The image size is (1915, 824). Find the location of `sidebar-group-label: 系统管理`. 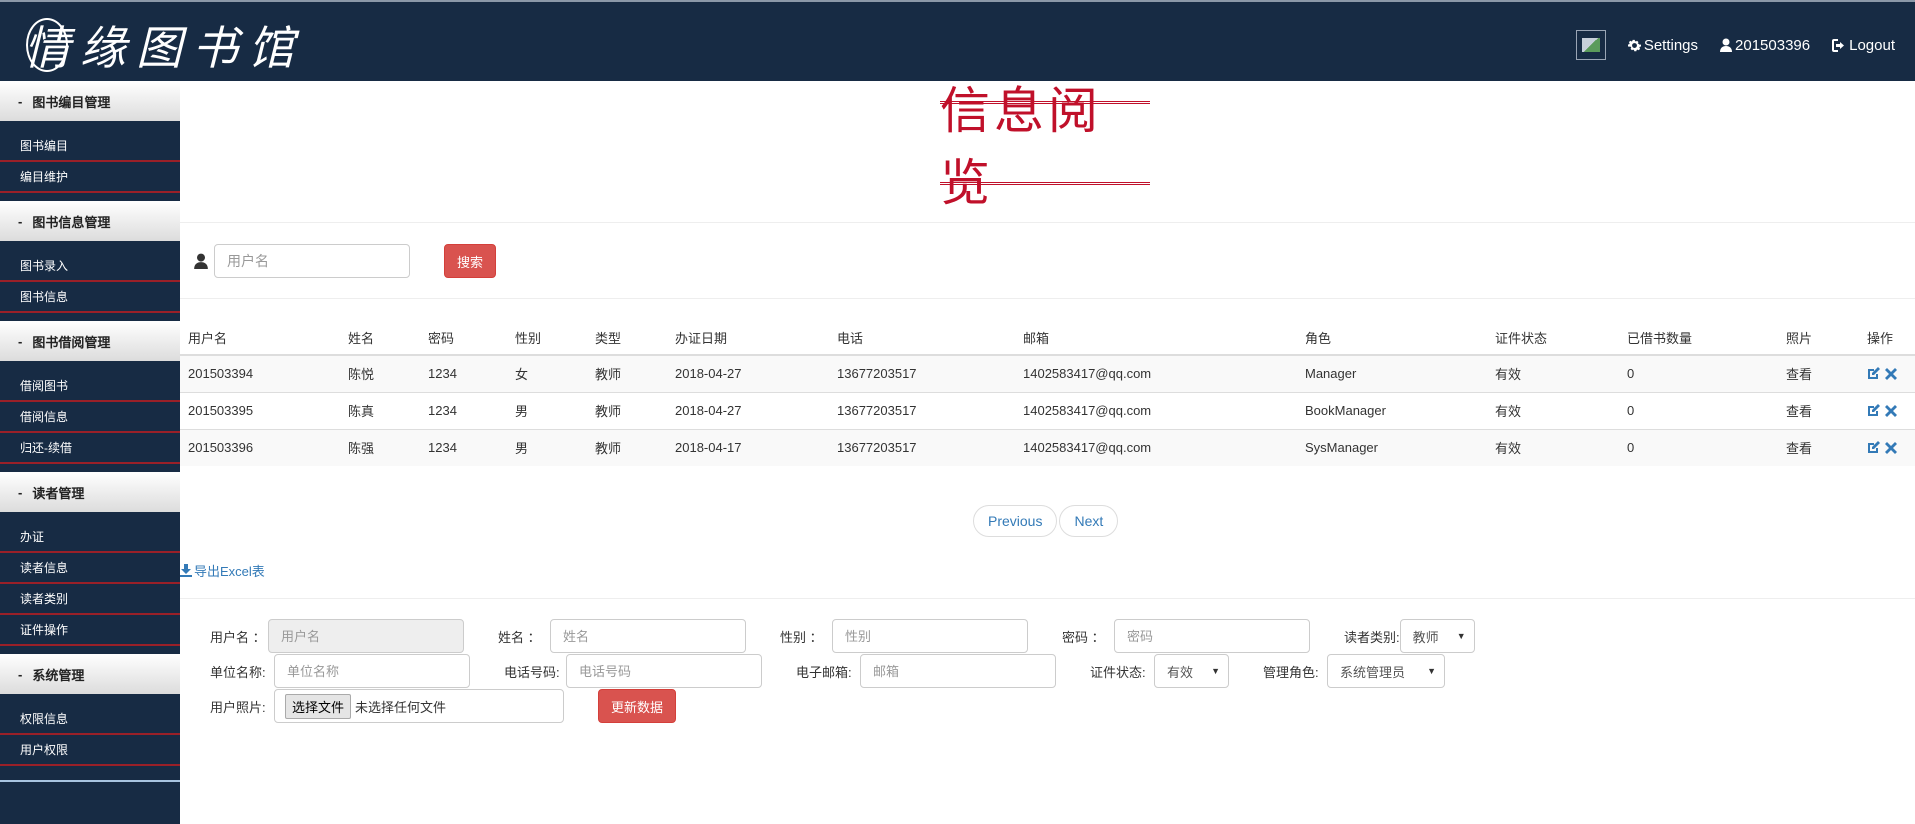

sidebar-group-label: 系统管理 is located at coordinates (58, 675).